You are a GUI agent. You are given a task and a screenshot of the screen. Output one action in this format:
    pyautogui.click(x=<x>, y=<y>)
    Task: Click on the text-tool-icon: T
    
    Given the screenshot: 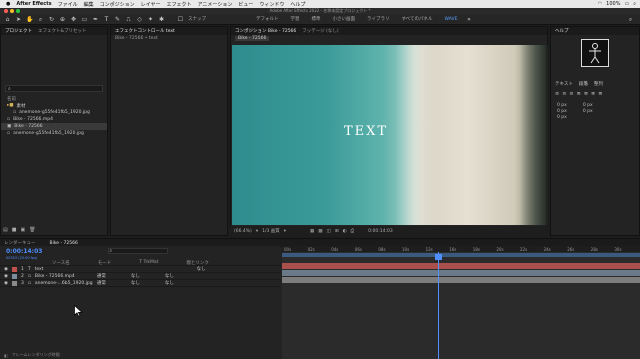 What is the action you would take?
    pyautogui.click(x=106, y=19)
    